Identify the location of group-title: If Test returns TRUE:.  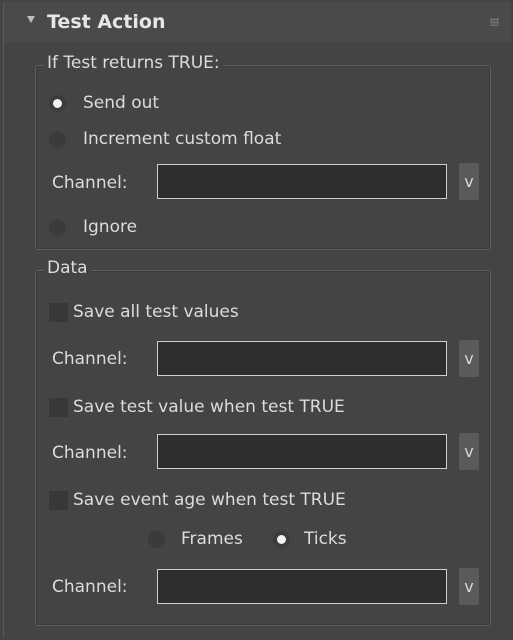
(133, 63).